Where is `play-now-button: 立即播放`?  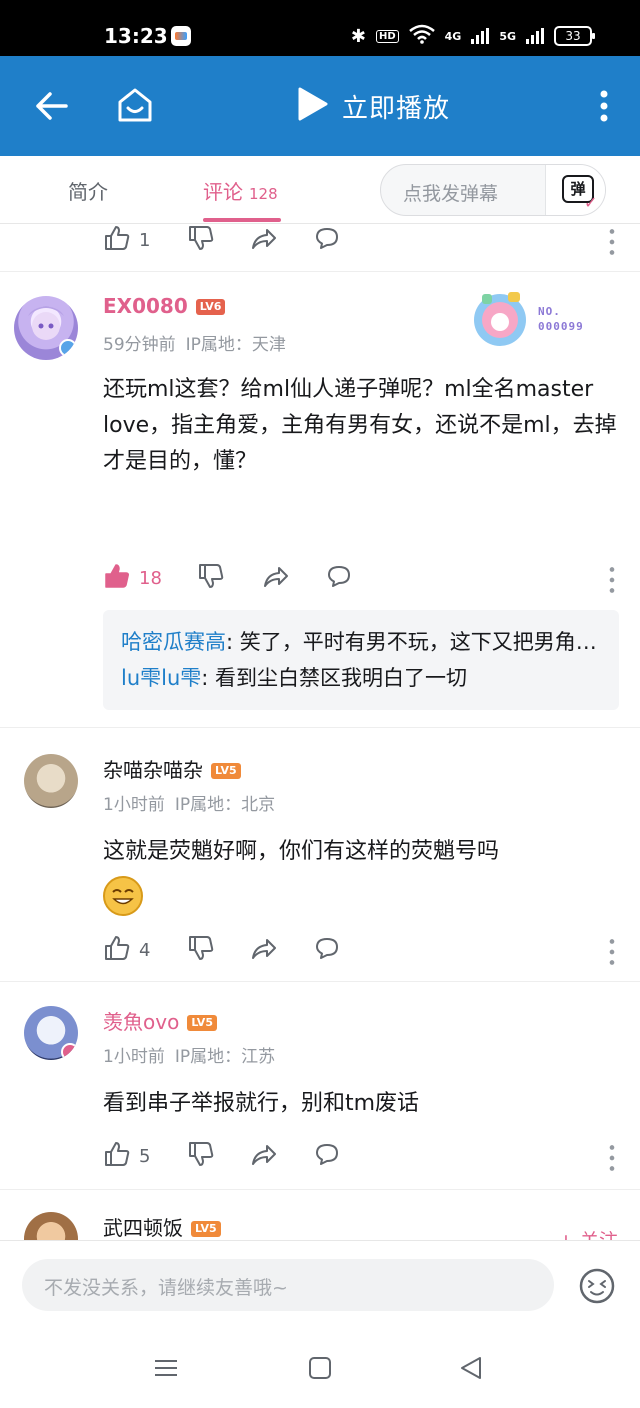 play-now-button: 立即播放 is located at coordinates (373, 106).